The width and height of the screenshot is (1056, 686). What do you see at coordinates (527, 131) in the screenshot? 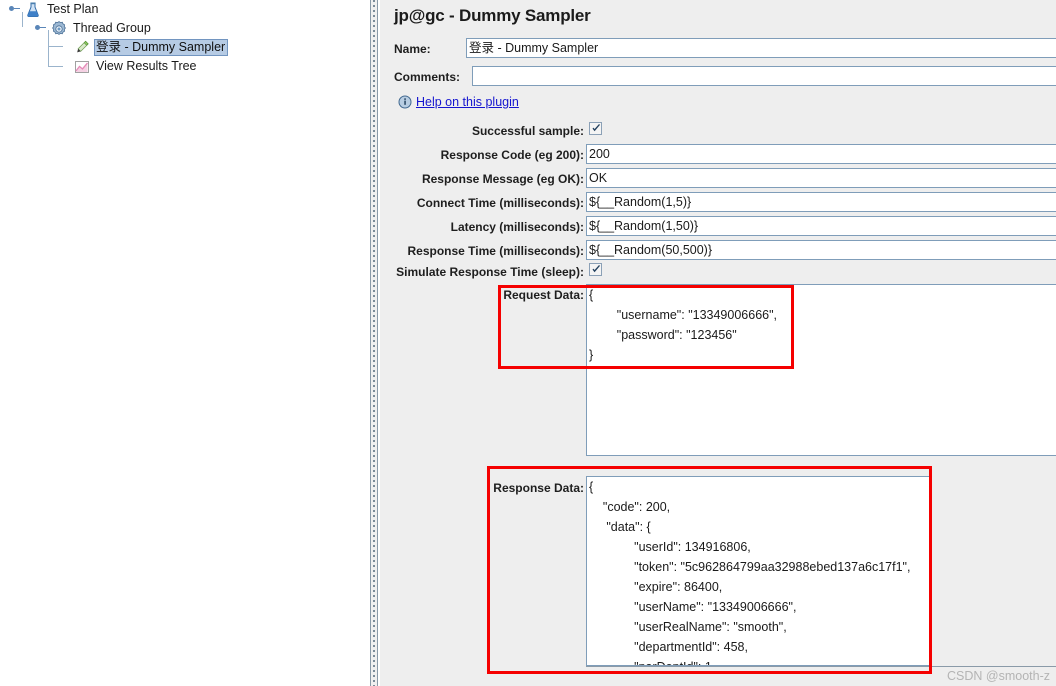
I see `successful-sample-label: Successful sample:` at bounding box center [527, 131].